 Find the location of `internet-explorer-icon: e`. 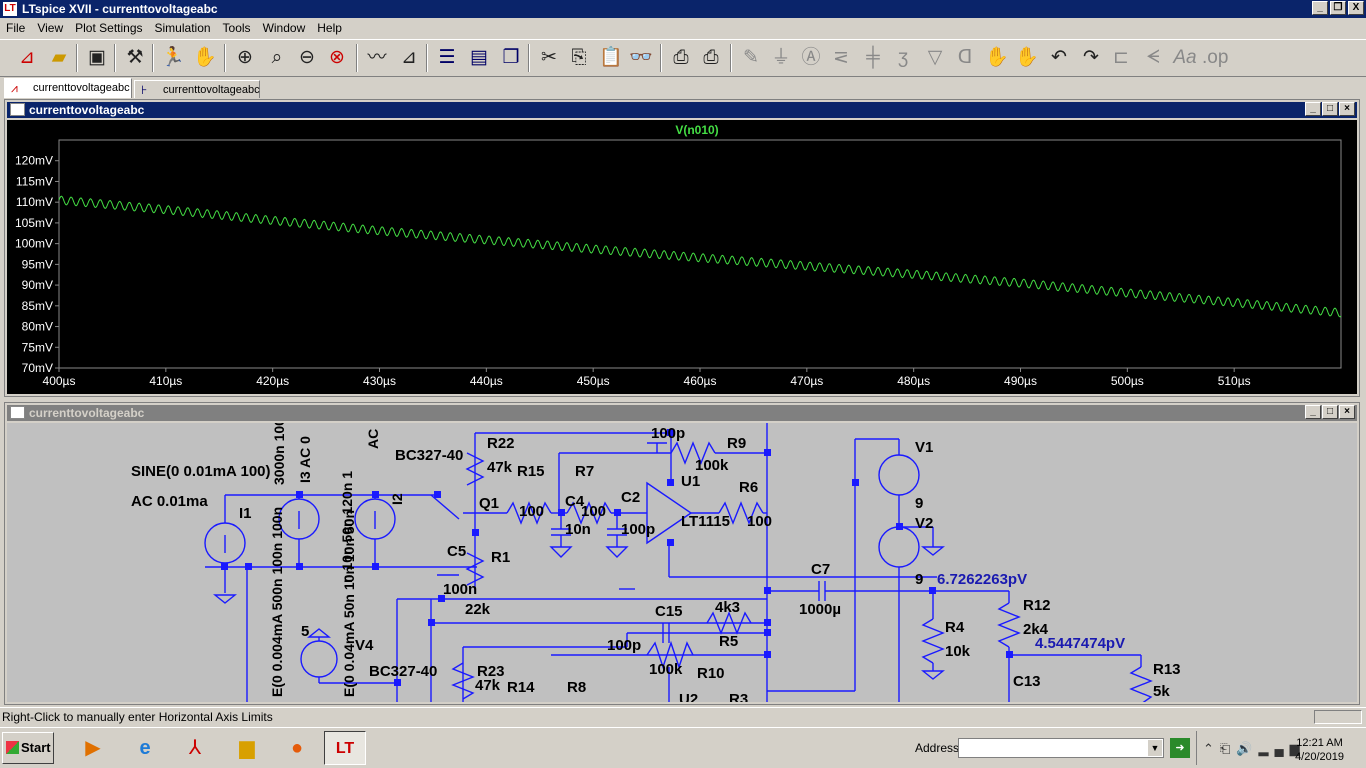

internet-explorer-icon: e is located at coordinates (145, 748).